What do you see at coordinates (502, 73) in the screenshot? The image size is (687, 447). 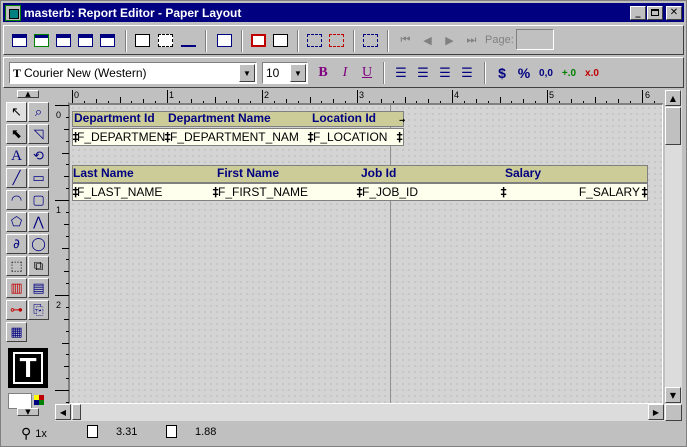 I see `currency-button: $` at bounding box center [502, 73].